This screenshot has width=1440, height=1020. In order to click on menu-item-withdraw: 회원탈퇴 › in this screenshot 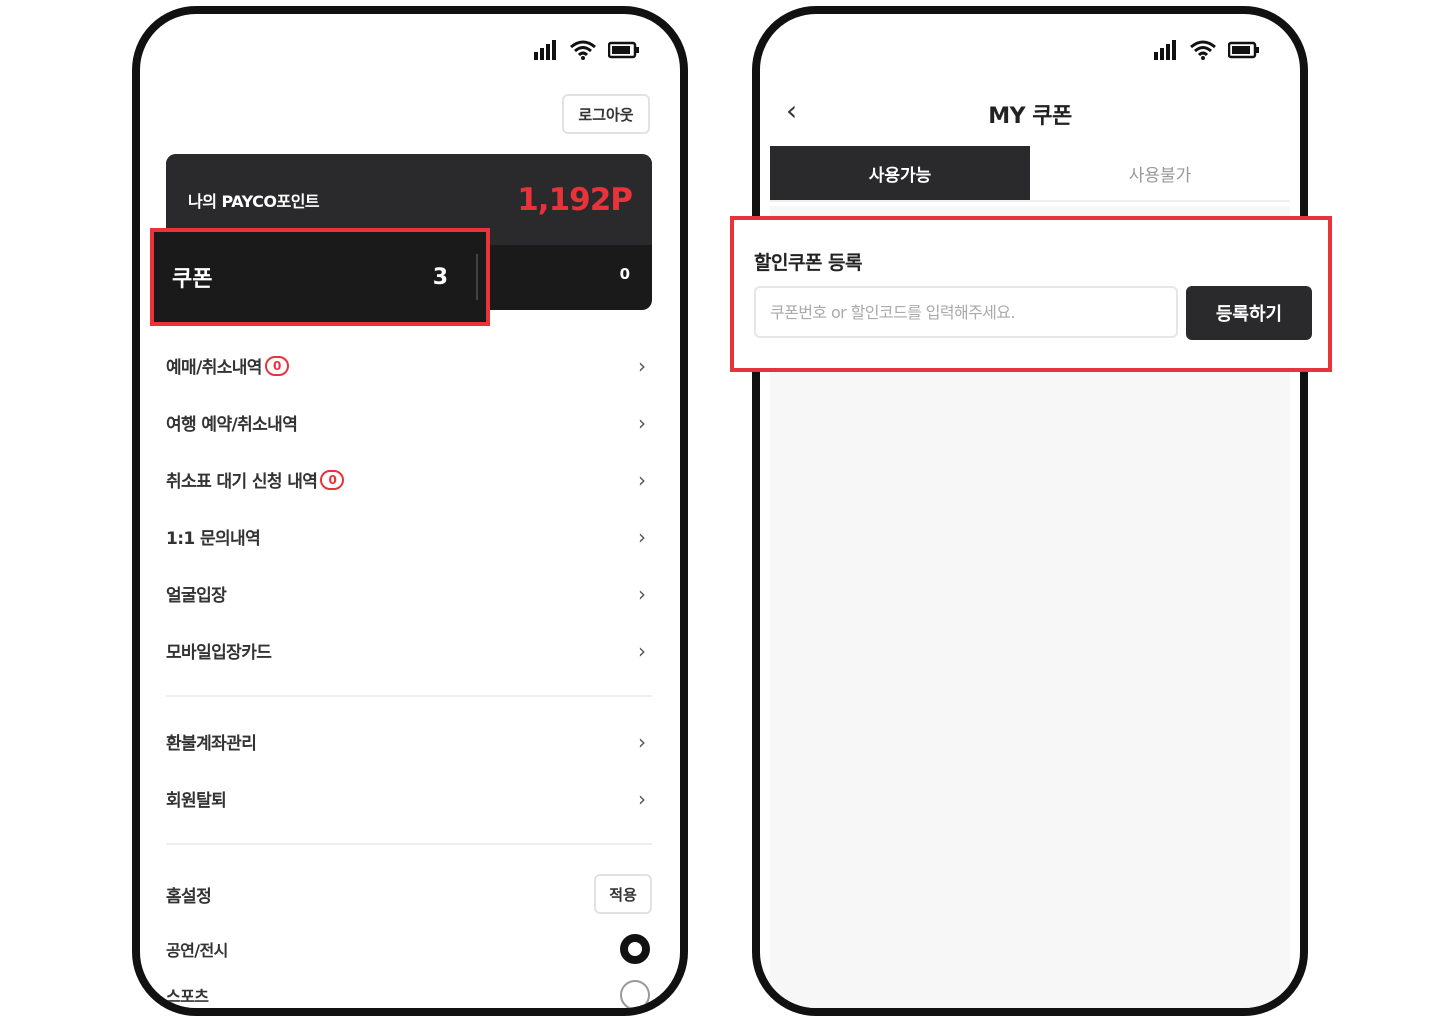, I will do `click(409, 798)`.